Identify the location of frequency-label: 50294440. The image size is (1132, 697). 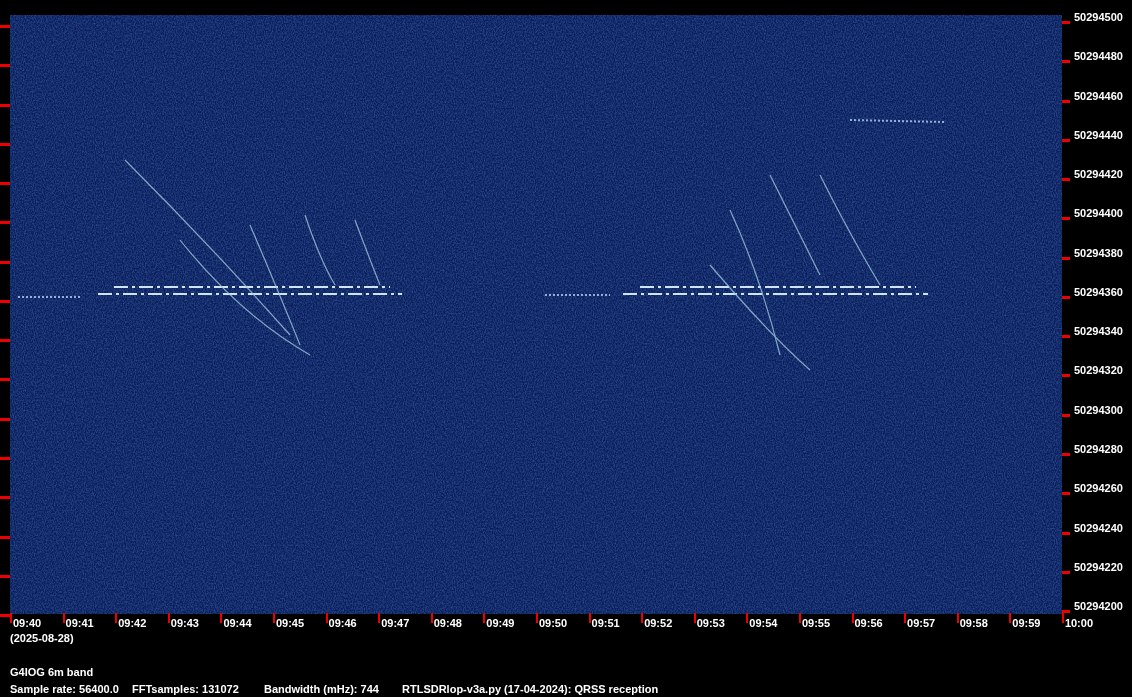
(1098, 134).